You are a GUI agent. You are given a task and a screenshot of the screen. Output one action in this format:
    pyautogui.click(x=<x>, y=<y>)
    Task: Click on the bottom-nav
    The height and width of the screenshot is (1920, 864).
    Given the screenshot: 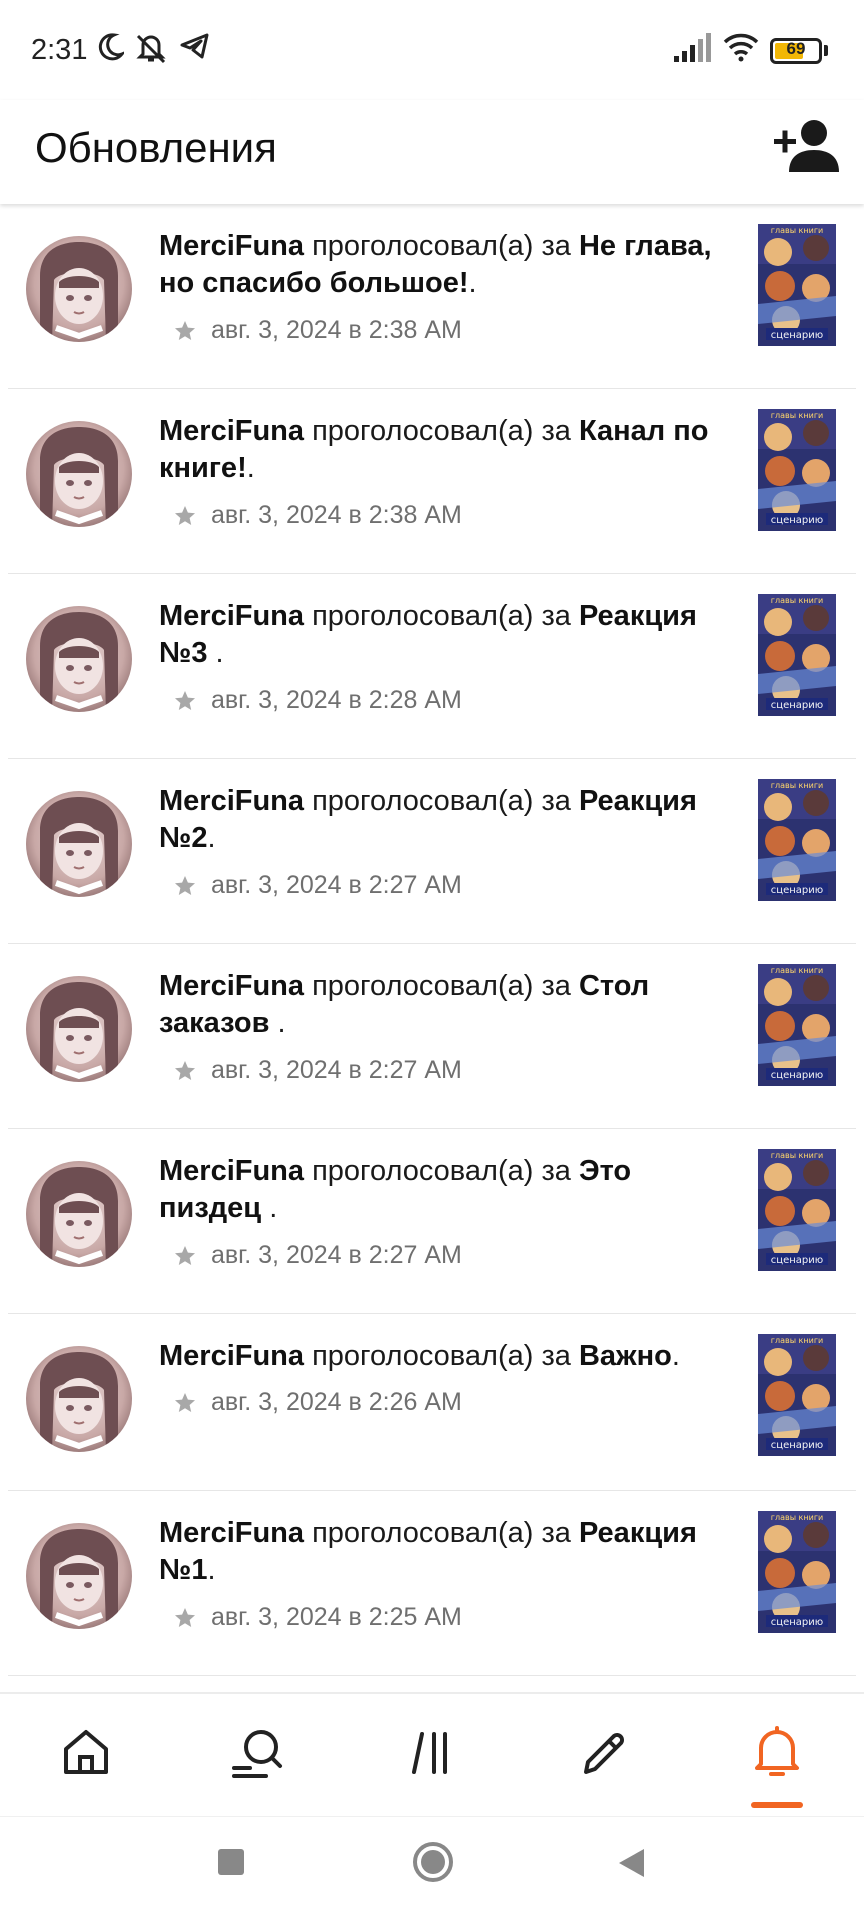 What is the action you would take?
    pyautogui.click(x=432, y=1754)
    